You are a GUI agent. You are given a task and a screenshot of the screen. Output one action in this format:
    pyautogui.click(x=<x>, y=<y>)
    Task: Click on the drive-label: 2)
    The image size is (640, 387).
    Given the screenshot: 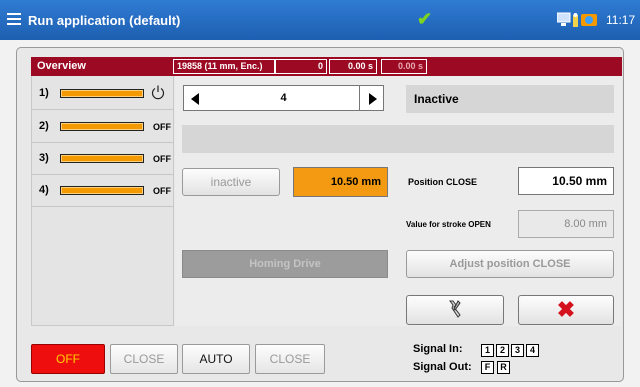 What is the action you would take?
    pyautogui.click(x=44, y=126)
    